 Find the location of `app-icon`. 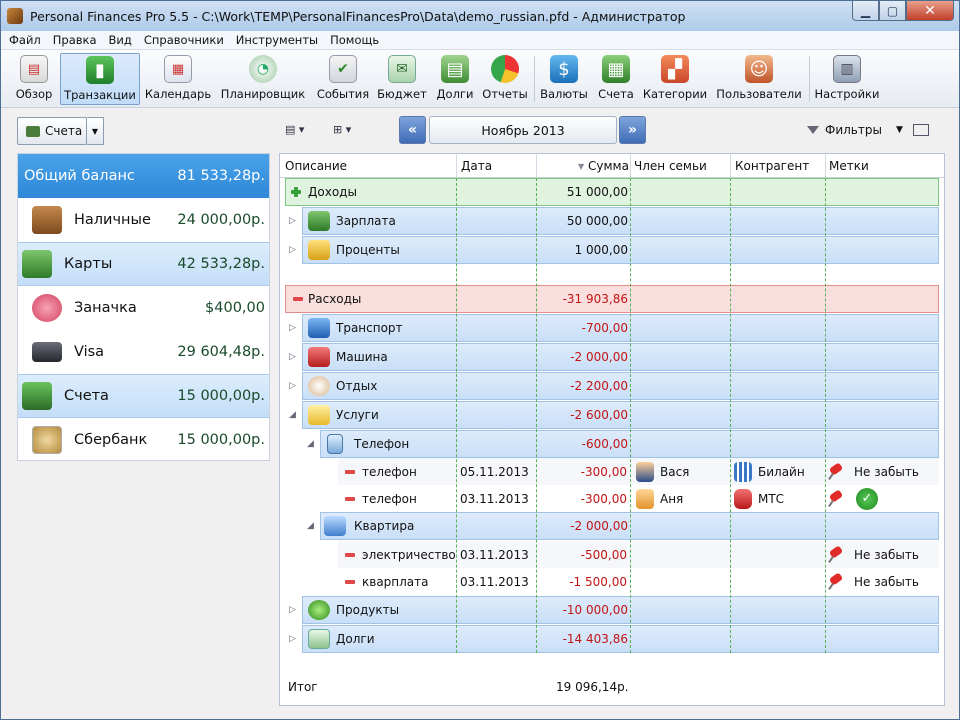

app-icon is located at coordinates (15, 16).